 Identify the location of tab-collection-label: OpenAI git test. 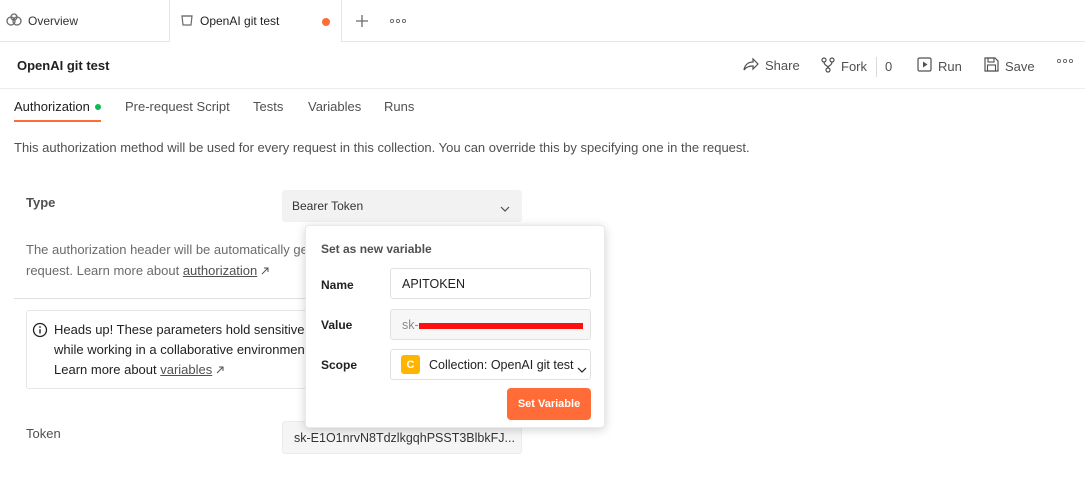
(240, 21).